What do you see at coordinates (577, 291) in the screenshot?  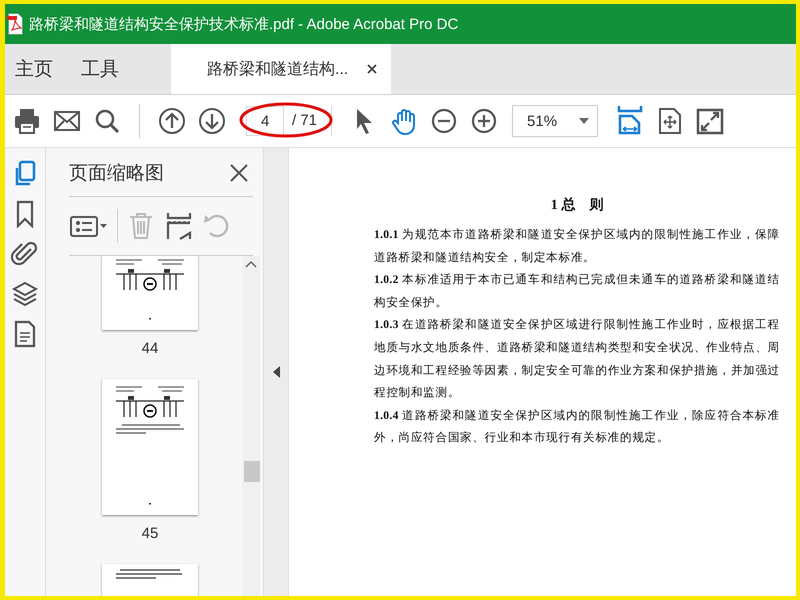 I see `paragraph: 1.0.2 本标准适用于本市已通车和结构已完成但未通车的道路桥梁和隧道结构安全保护。` at bounding box center [577, 291].